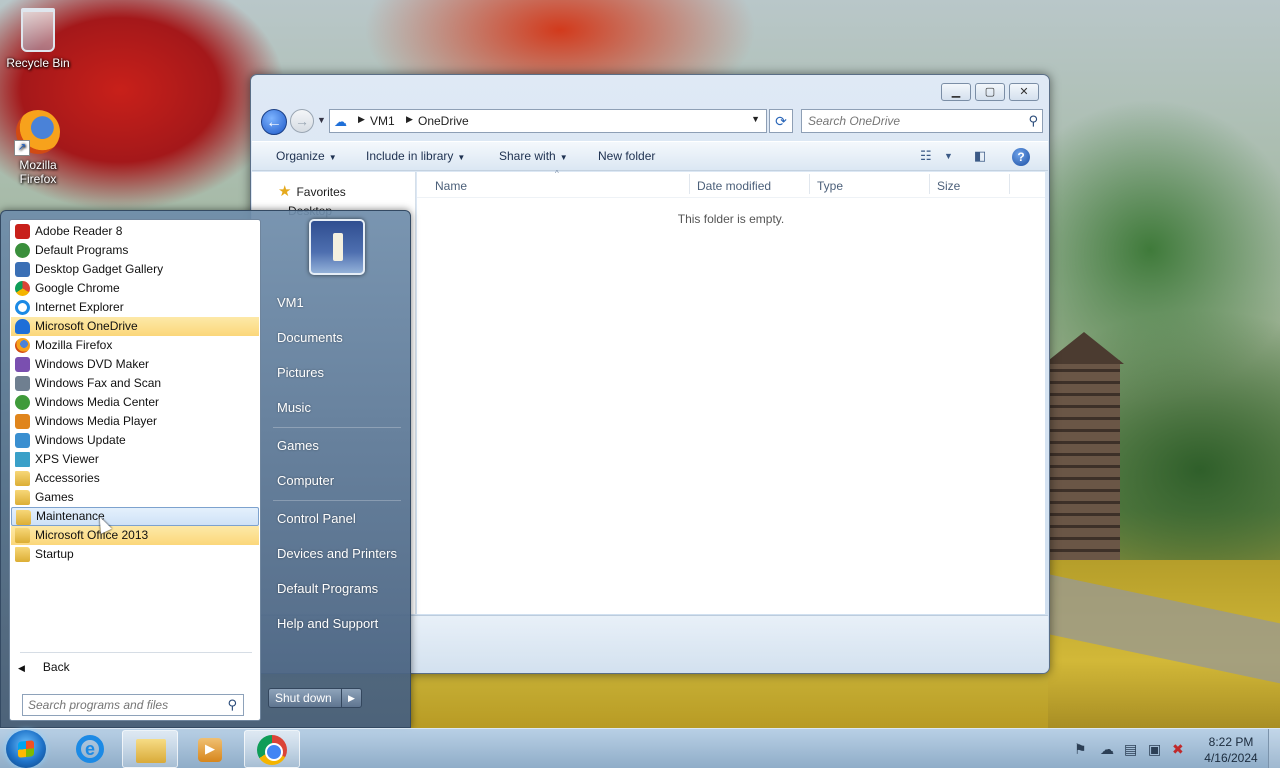 The image size is (1280, 768). What do you see at coordinates (948, 156) in the screenshot?
I see `view-dropdown-icon: ▼` at bounding box center [948, 156].